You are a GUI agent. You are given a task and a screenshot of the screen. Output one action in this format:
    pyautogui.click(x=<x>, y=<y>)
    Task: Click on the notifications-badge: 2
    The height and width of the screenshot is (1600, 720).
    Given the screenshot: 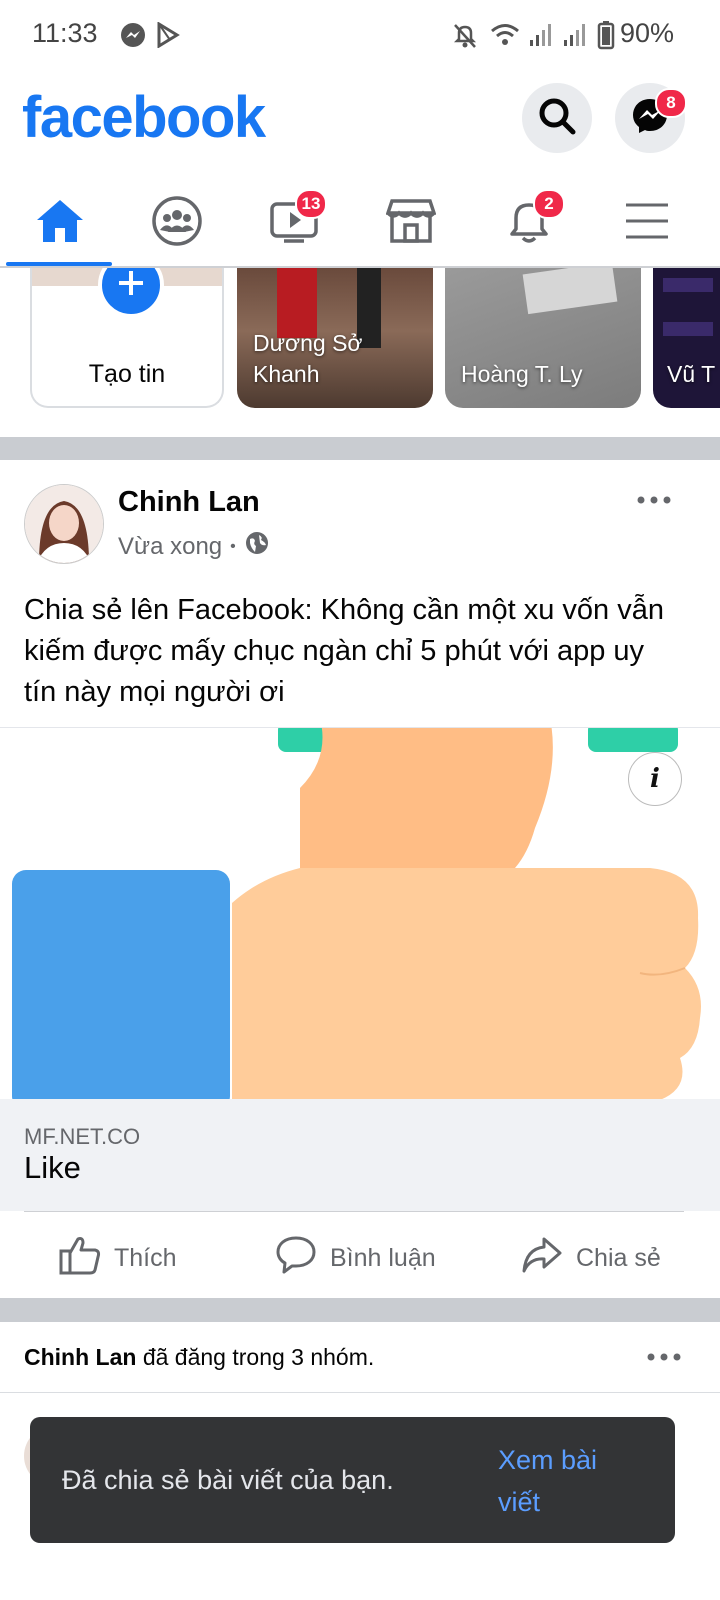 What is the action you would take?
    pyautogui.click(x=549, y=204)
    